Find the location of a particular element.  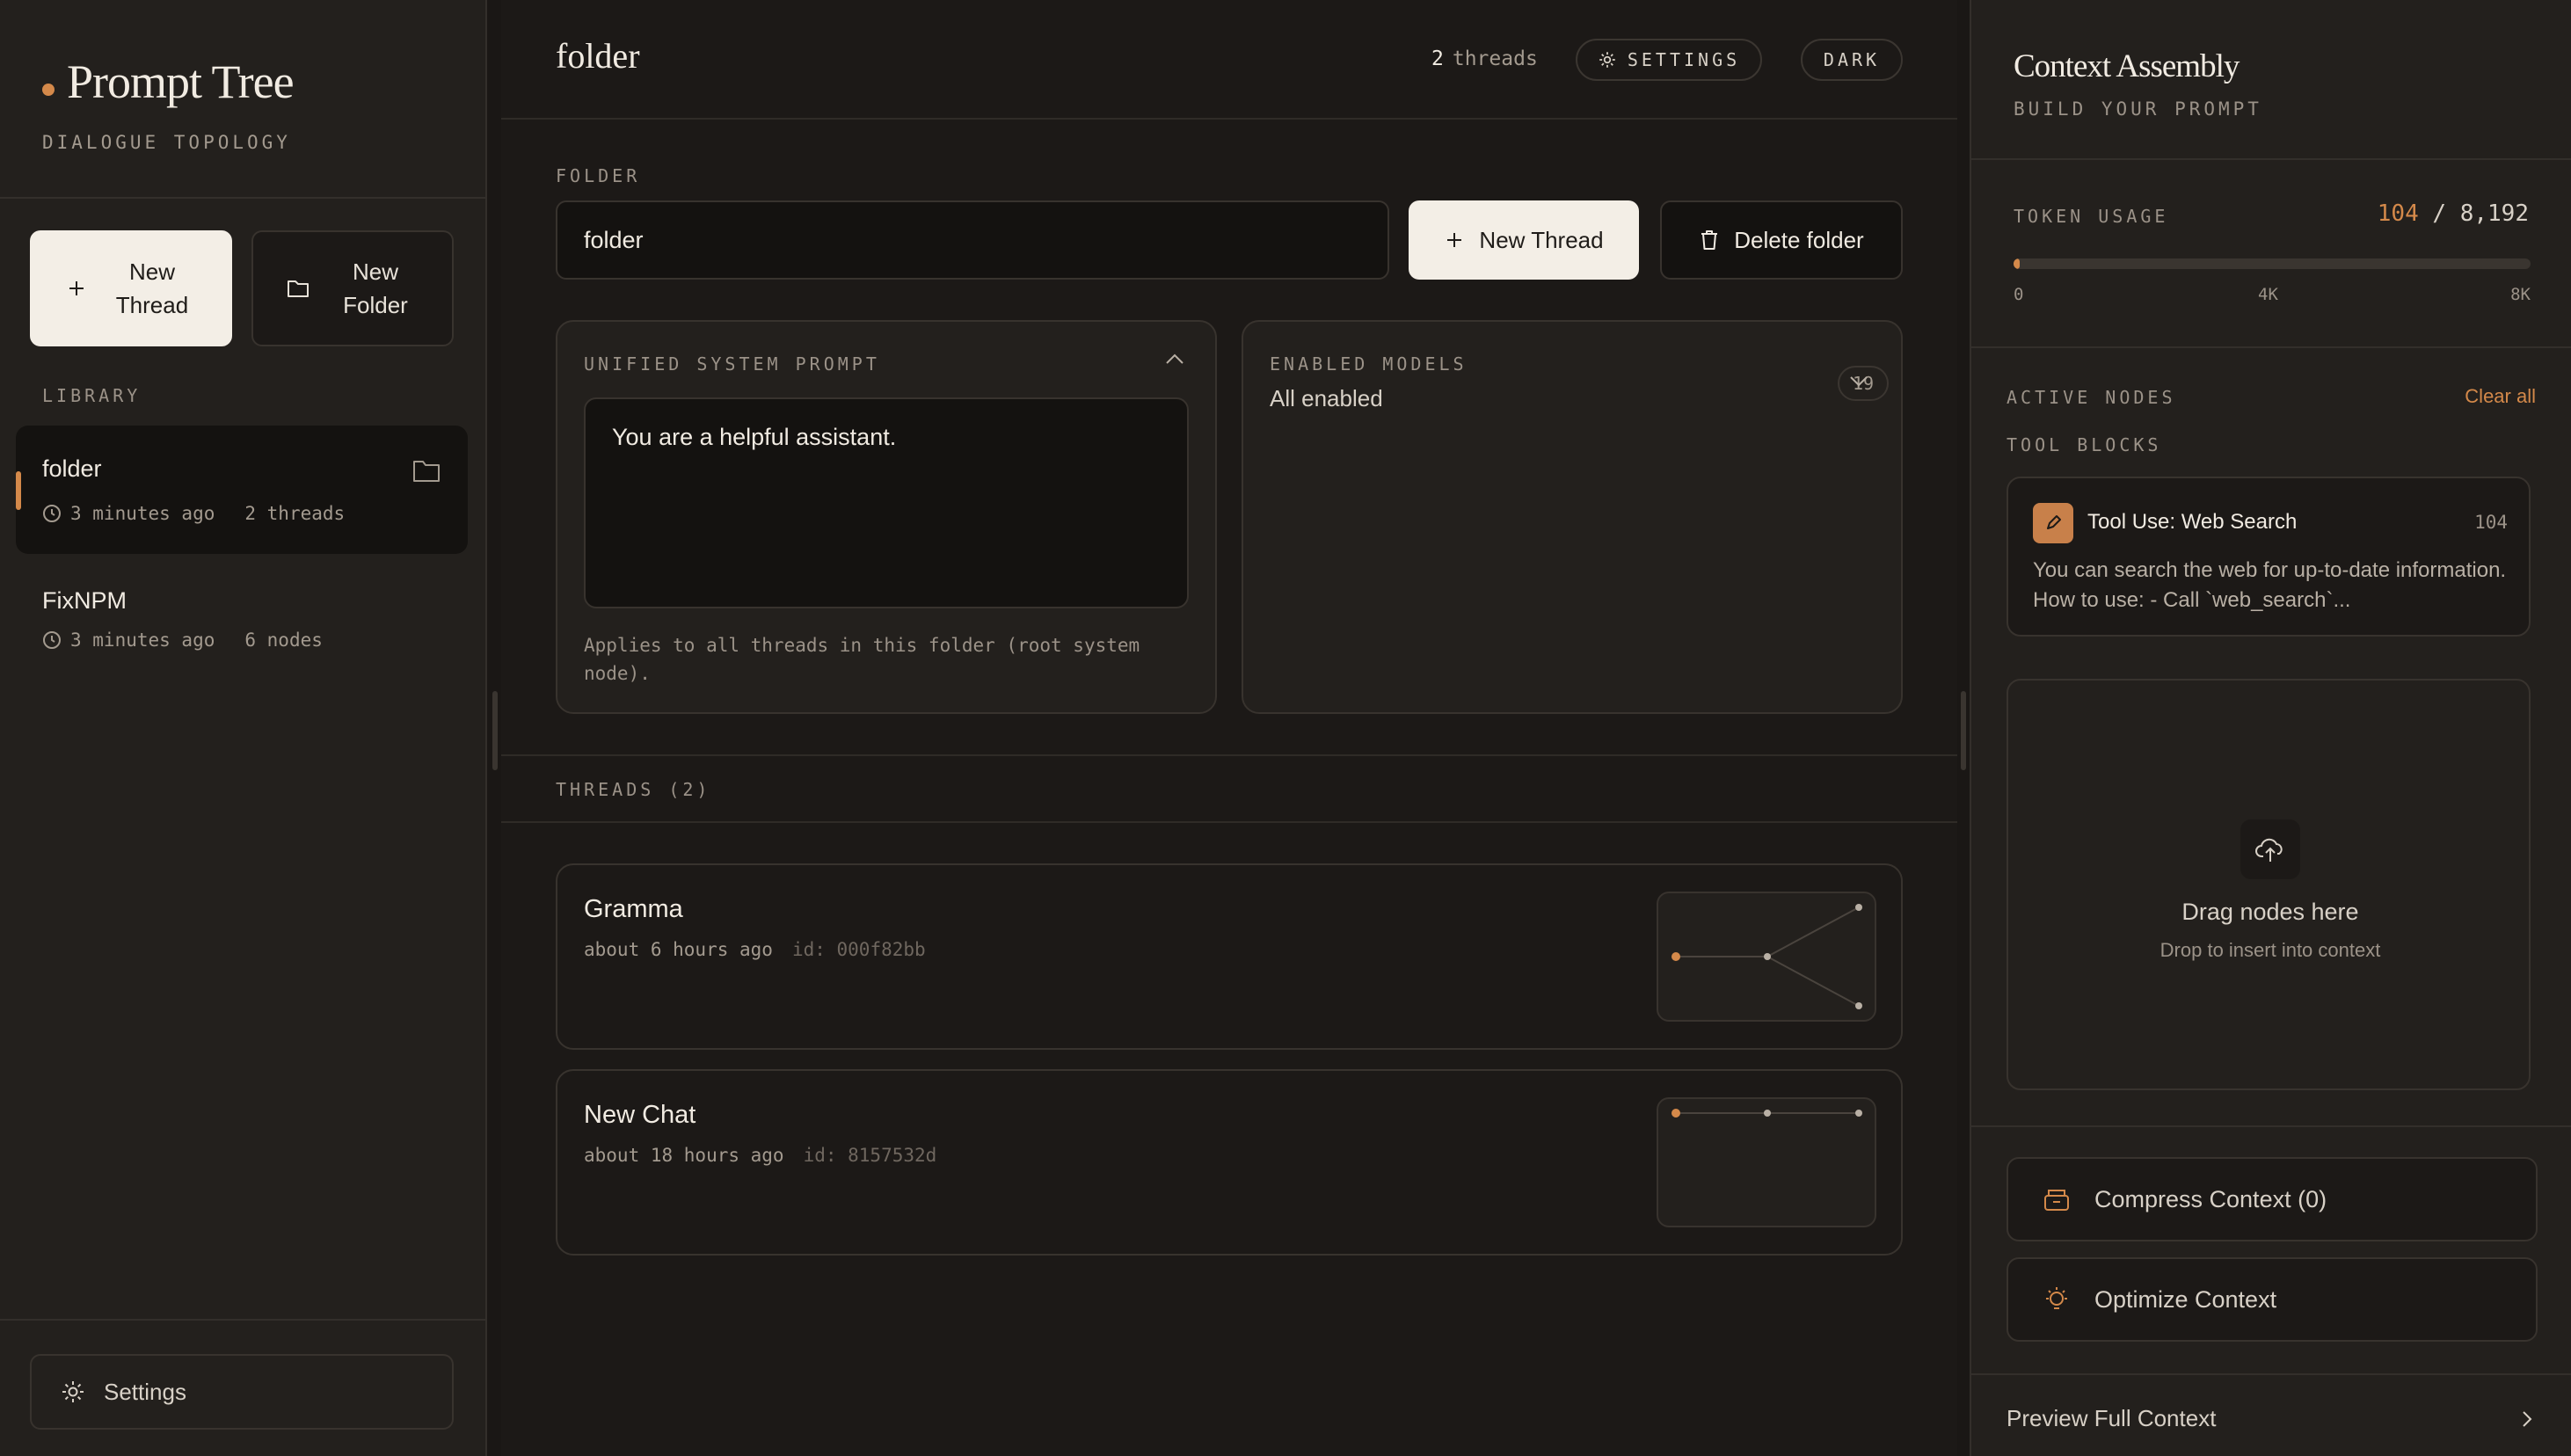

tool-block-name: Tool Use: Web Search is located at coordinates (2192, 522).